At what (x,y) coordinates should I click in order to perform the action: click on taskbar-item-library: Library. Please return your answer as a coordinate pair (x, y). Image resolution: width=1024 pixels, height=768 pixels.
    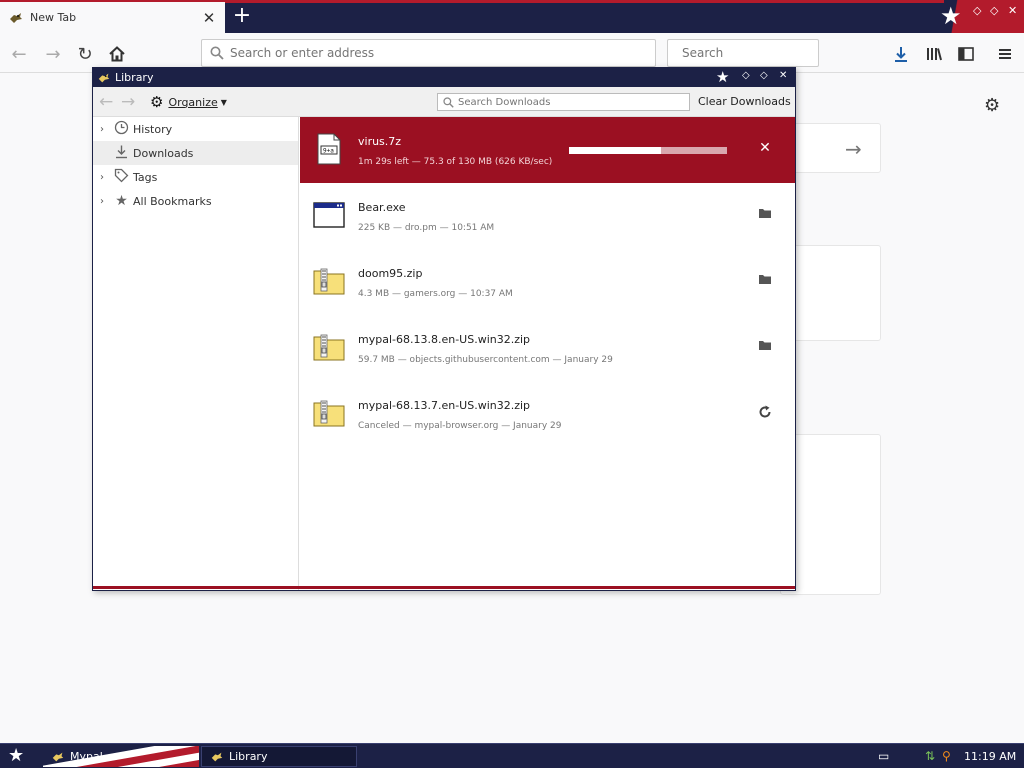
    Looking at the image, I should click on (279, 756).